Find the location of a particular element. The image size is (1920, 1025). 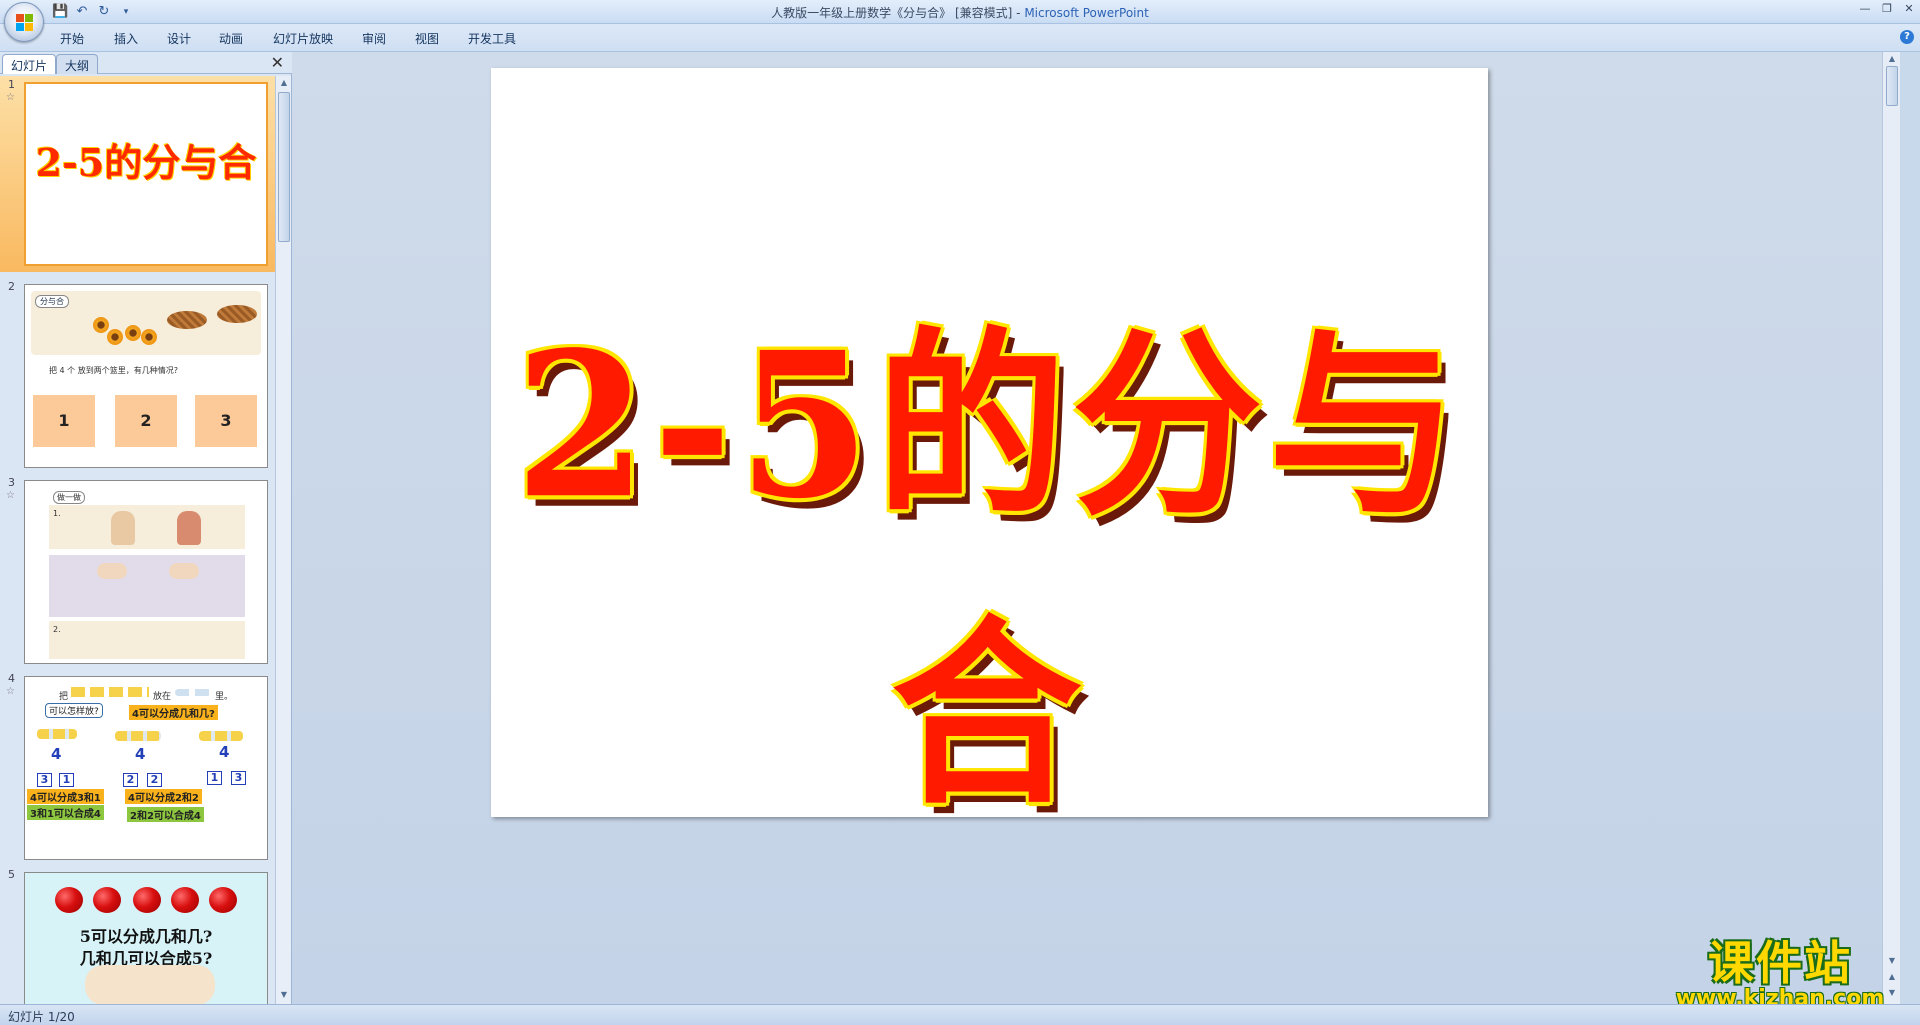

minimize-icon: — is located at coordinates (1865, 8).